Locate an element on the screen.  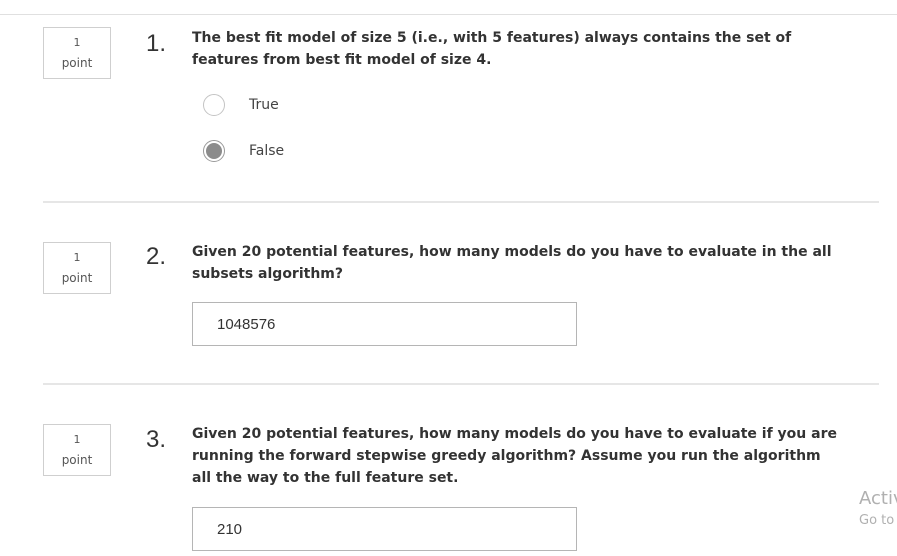
question-number: 1. is located at coordinates (156, 43).